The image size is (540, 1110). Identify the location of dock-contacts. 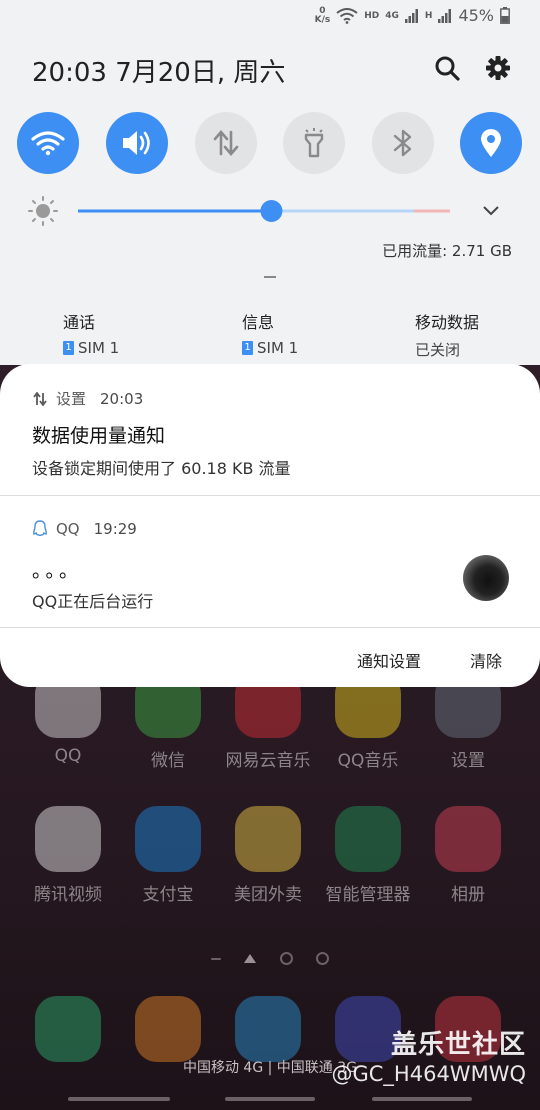
(168, 1029).